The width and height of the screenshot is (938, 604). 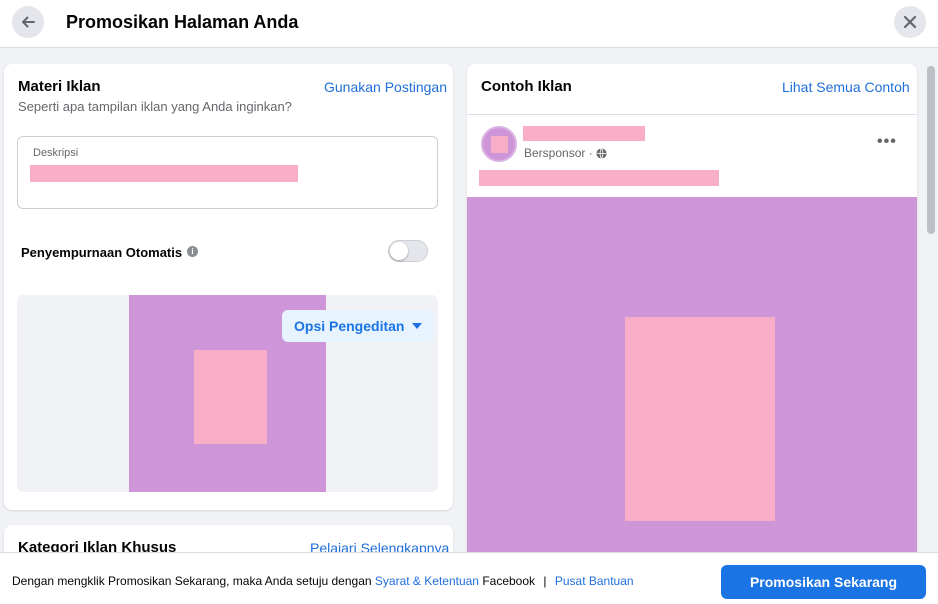 I want to click on sponsored-label: Bersponsor ·, so click(x=558, y=153).